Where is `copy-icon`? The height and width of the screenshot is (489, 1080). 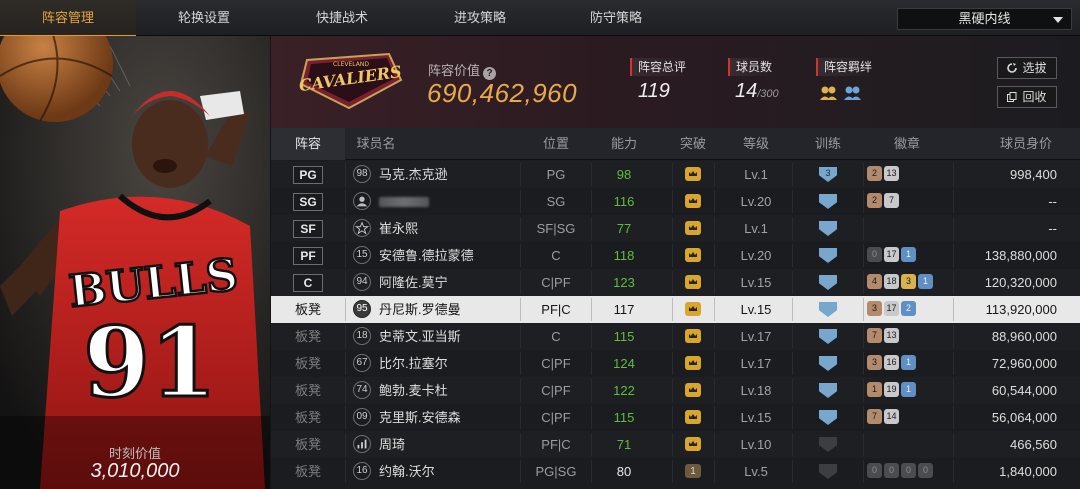 copy-icon is located at coordinates (1012, 97).